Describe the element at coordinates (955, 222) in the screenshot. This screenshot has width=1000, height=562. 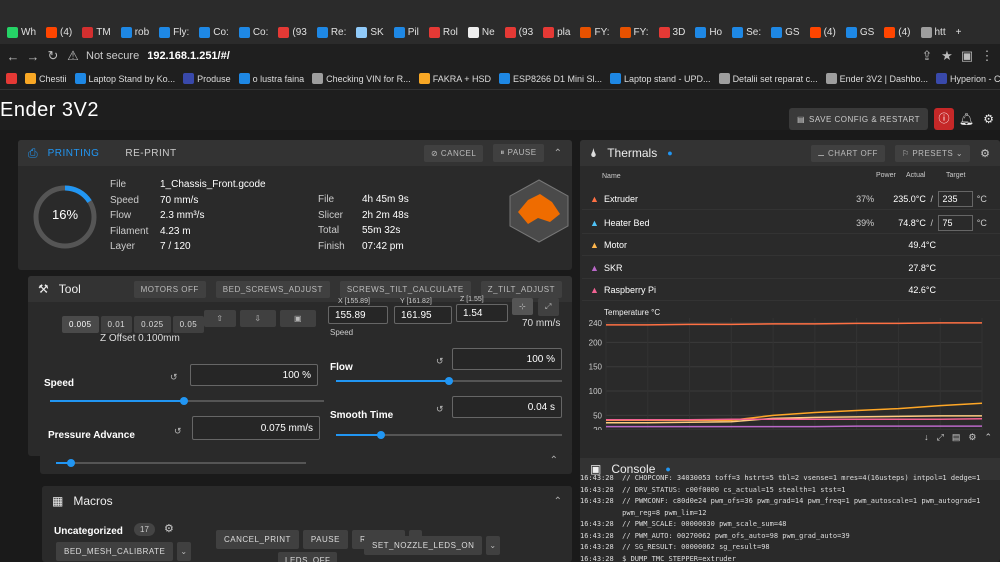
I see `thermal-target-input: 75` at that location.